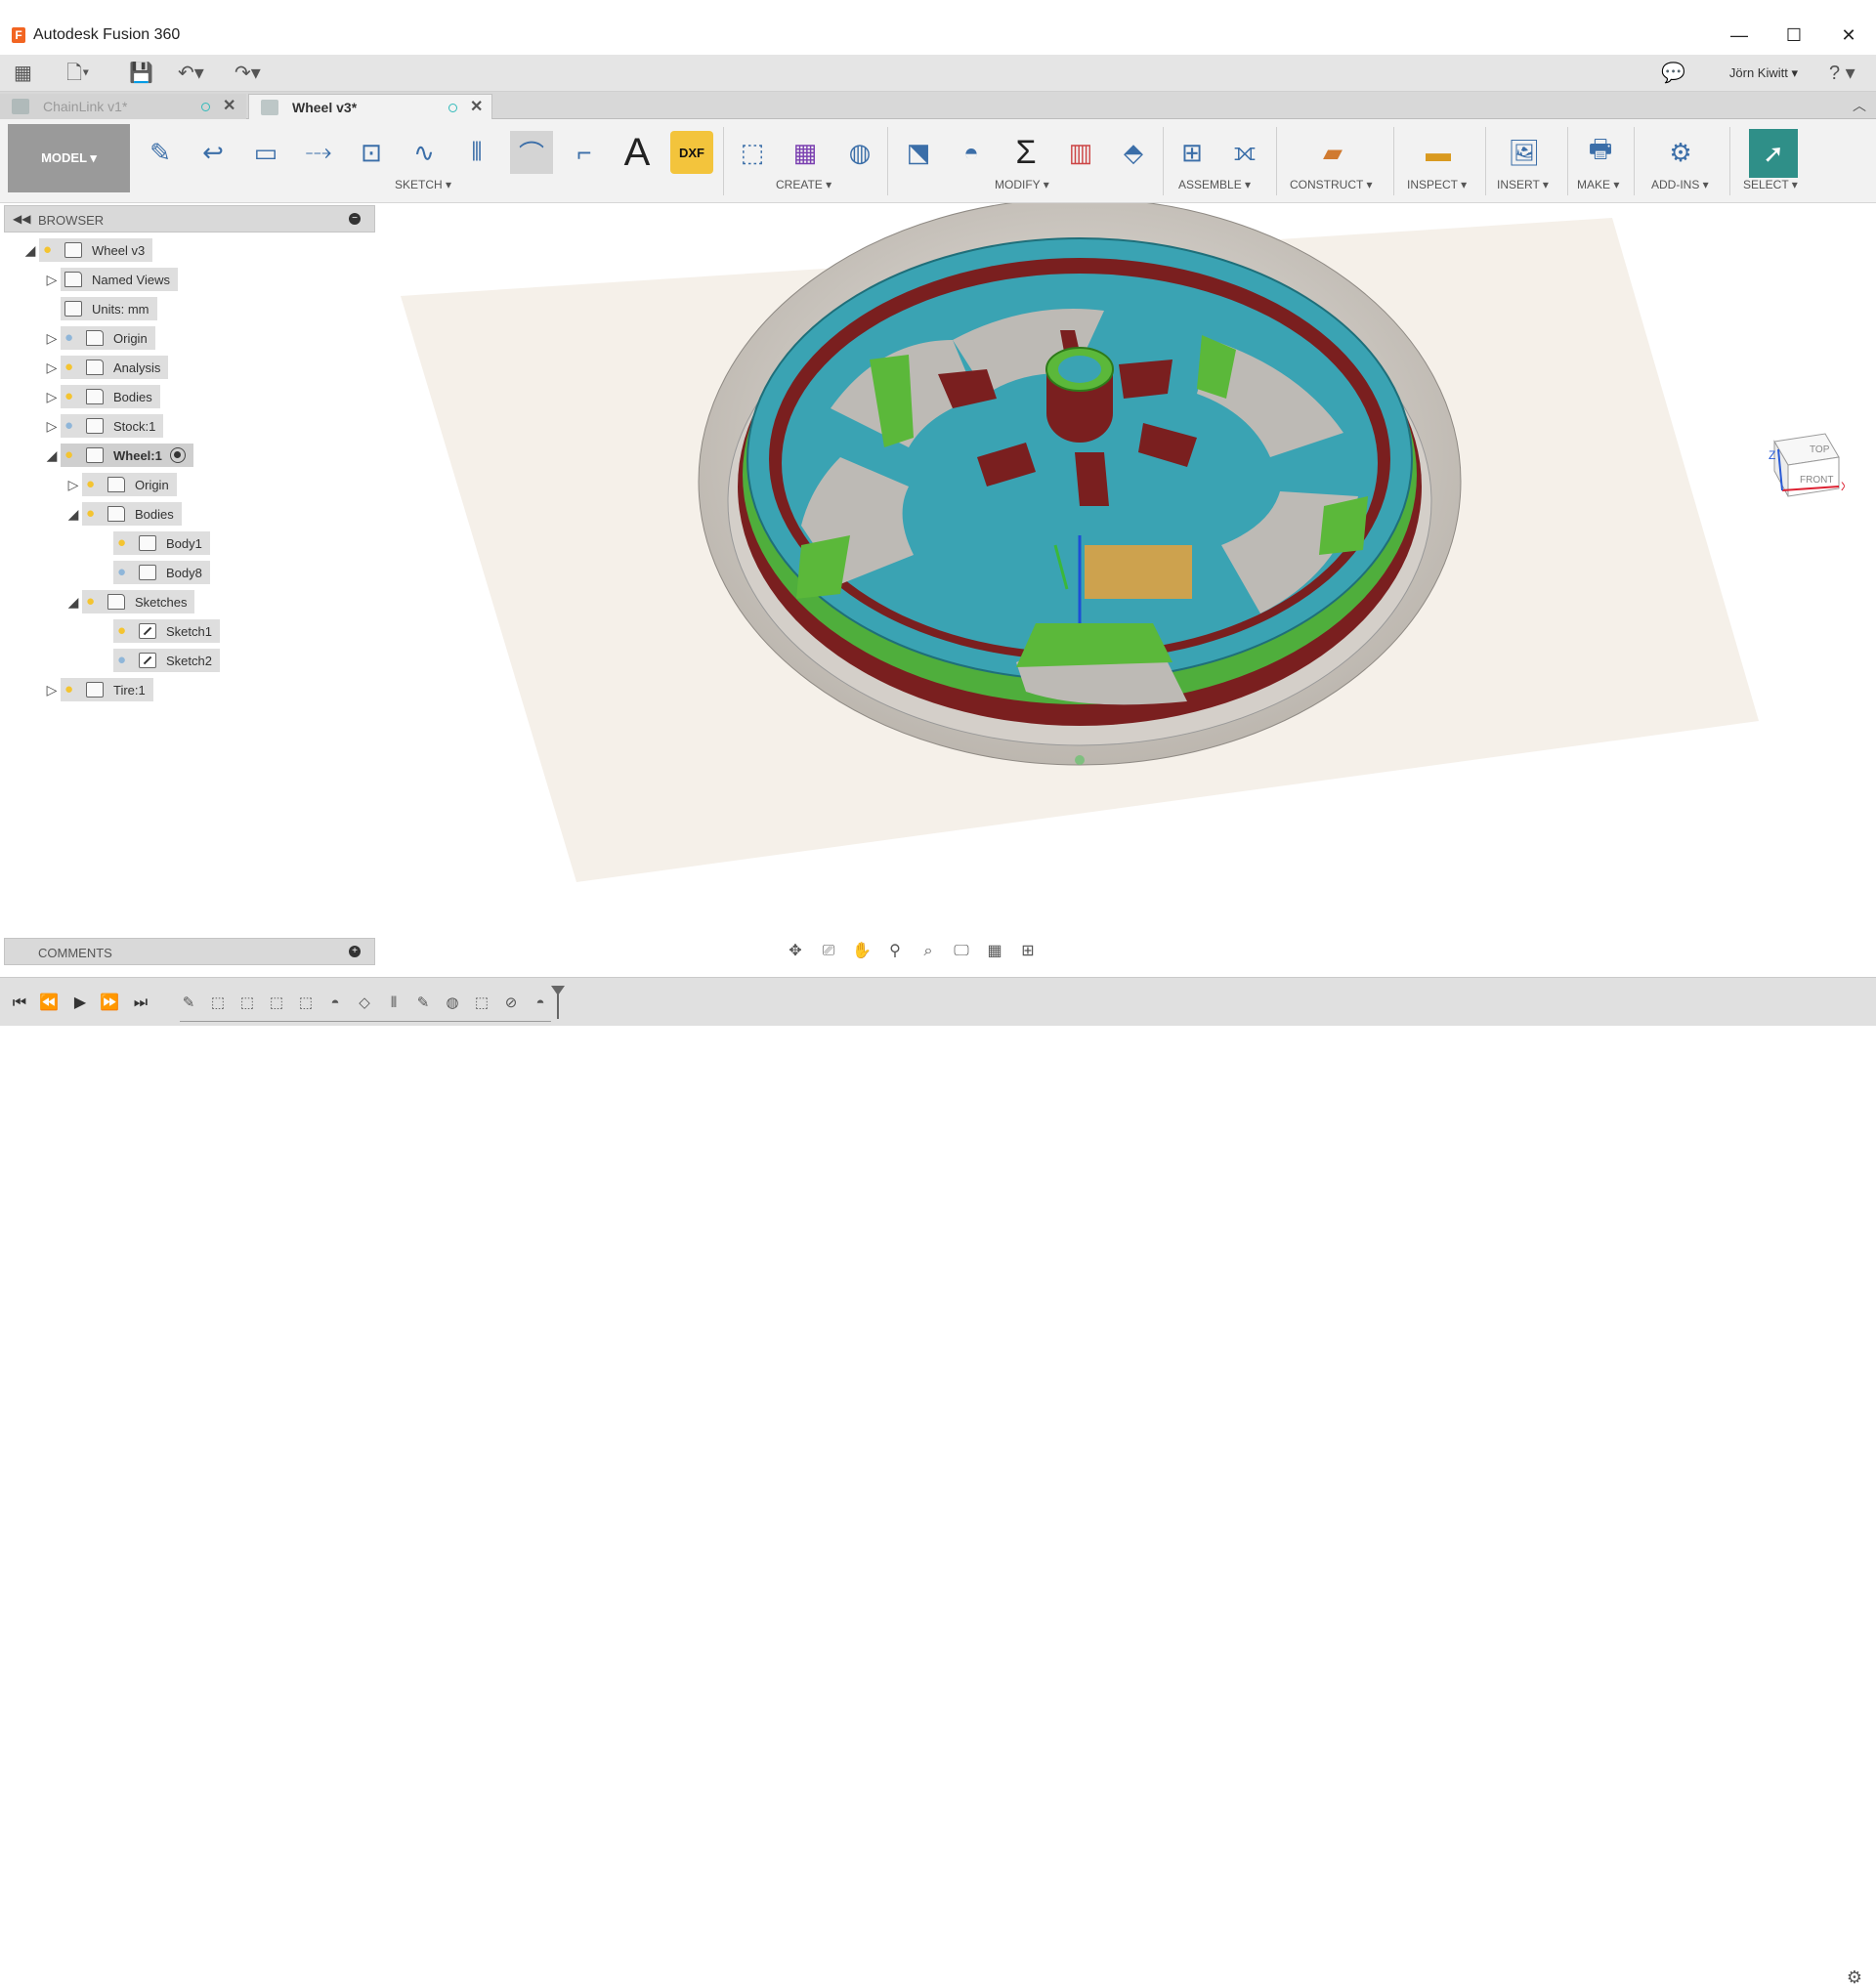 This screenshot has height=1988, width=1876. I want to click on tree-node-wheel-v3: ◢ ● Wheel v3, so click(87, 250).